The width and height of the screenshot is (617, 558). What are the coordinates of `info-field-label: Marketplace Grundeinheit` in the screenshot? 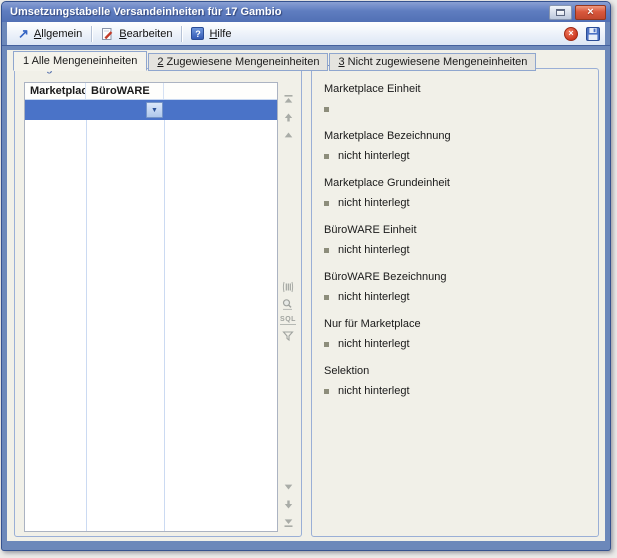 It's located at (387, 183).